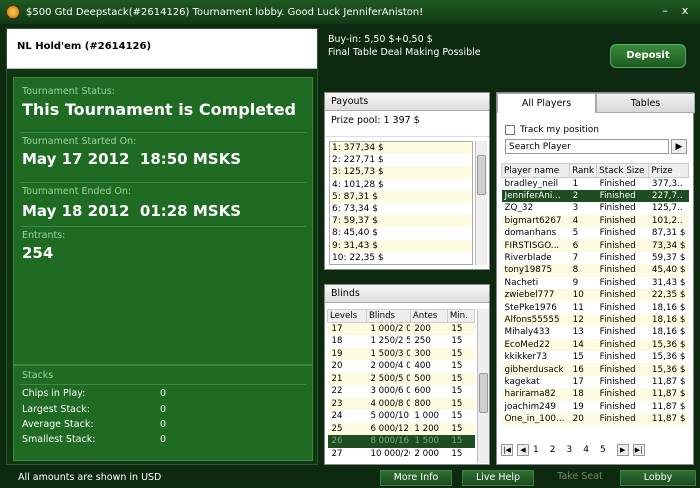 This screenshot has width=700, height=488. What do you see at coordinates (429, 378) in the screenshot?
I see `cell: 500` at bounding box center [429, 378].